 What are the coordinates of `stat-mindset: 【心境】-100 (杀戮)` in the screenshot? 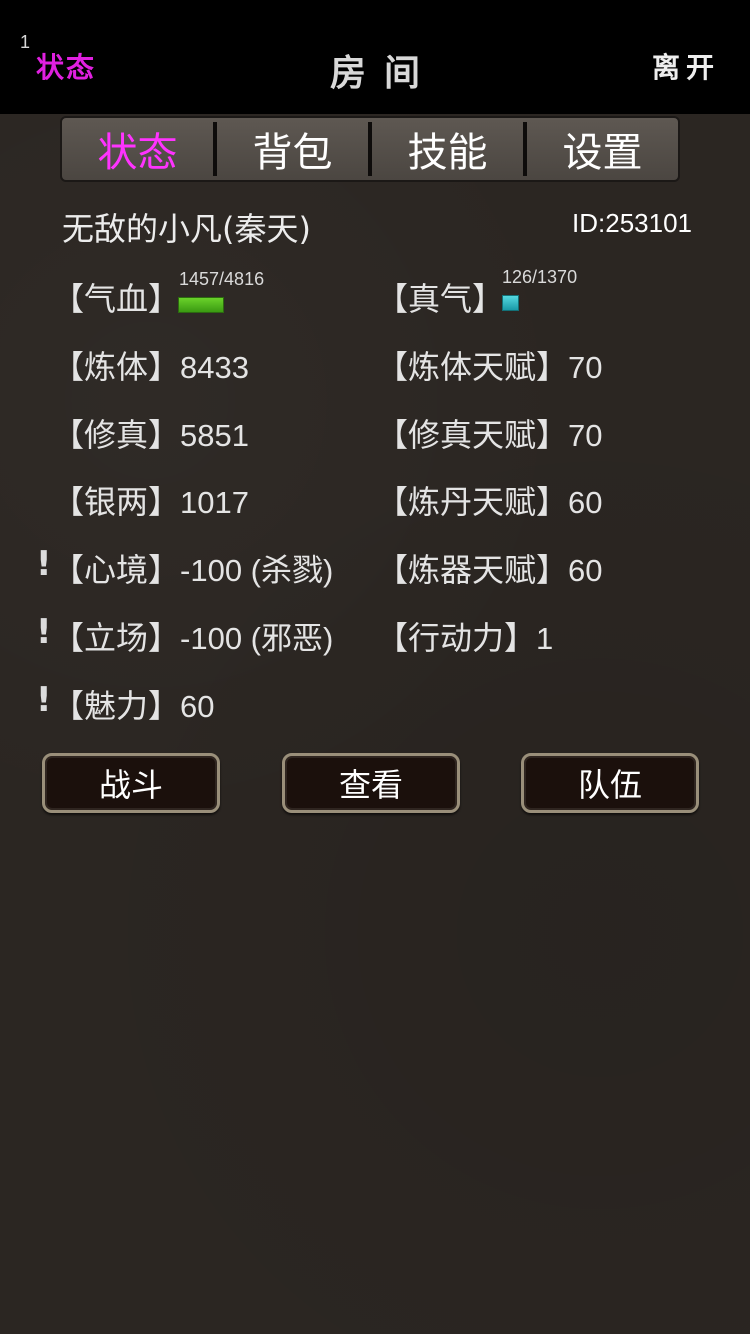 It's located at (192, 568).